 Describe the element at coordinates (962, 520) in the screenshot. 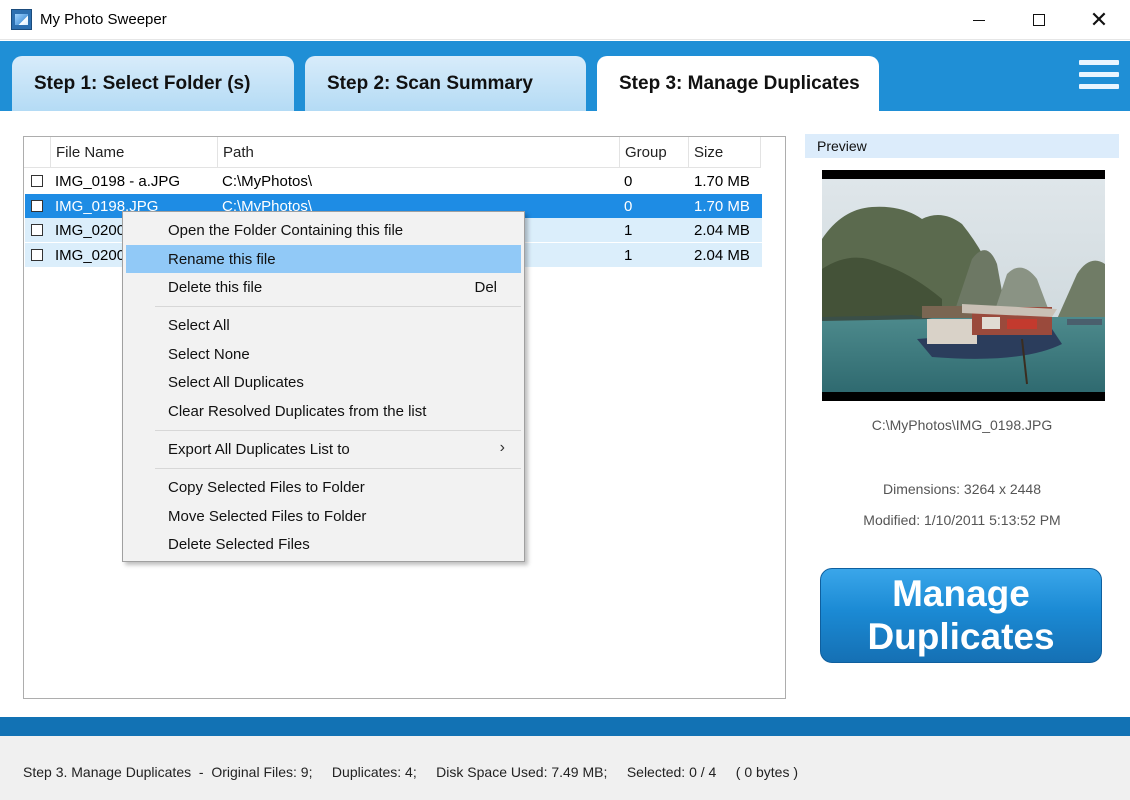

I see `preview-modified-date: Modified: 1/10/2011 5:13:52 PM` at that location.